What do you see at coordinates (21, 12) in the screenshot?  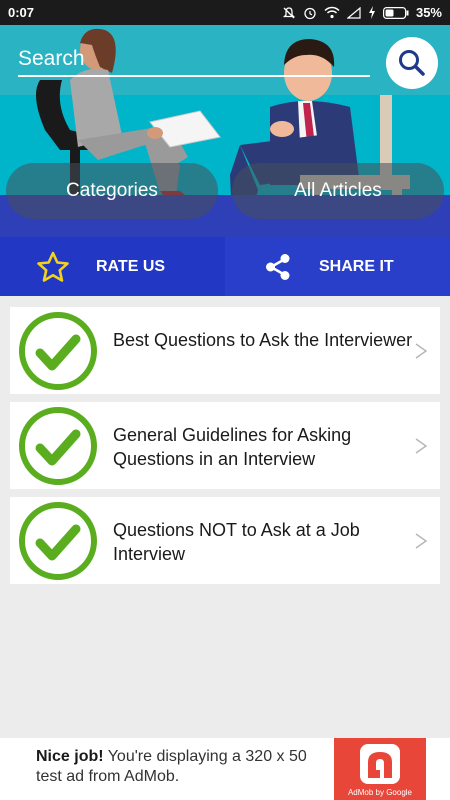 I see `status-time: 0:07` at bounding box center [21, 12].